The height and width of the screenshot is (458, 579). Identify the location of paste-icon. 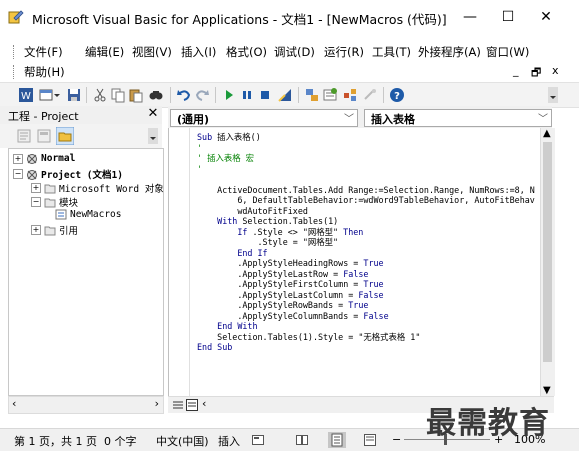
(136, 95).